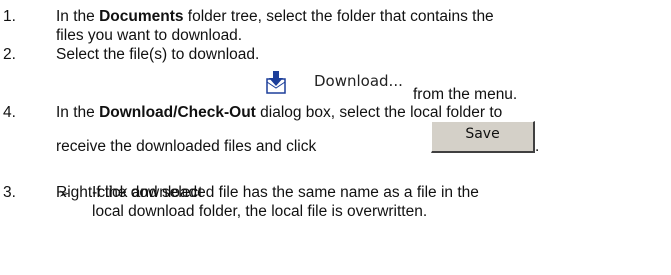 This screenshot has height=275, width=671. Describe the element at coordinates (186, 146) in the screenshot. I see `step-4-line-2: receive the downloaded files and click` at that location.